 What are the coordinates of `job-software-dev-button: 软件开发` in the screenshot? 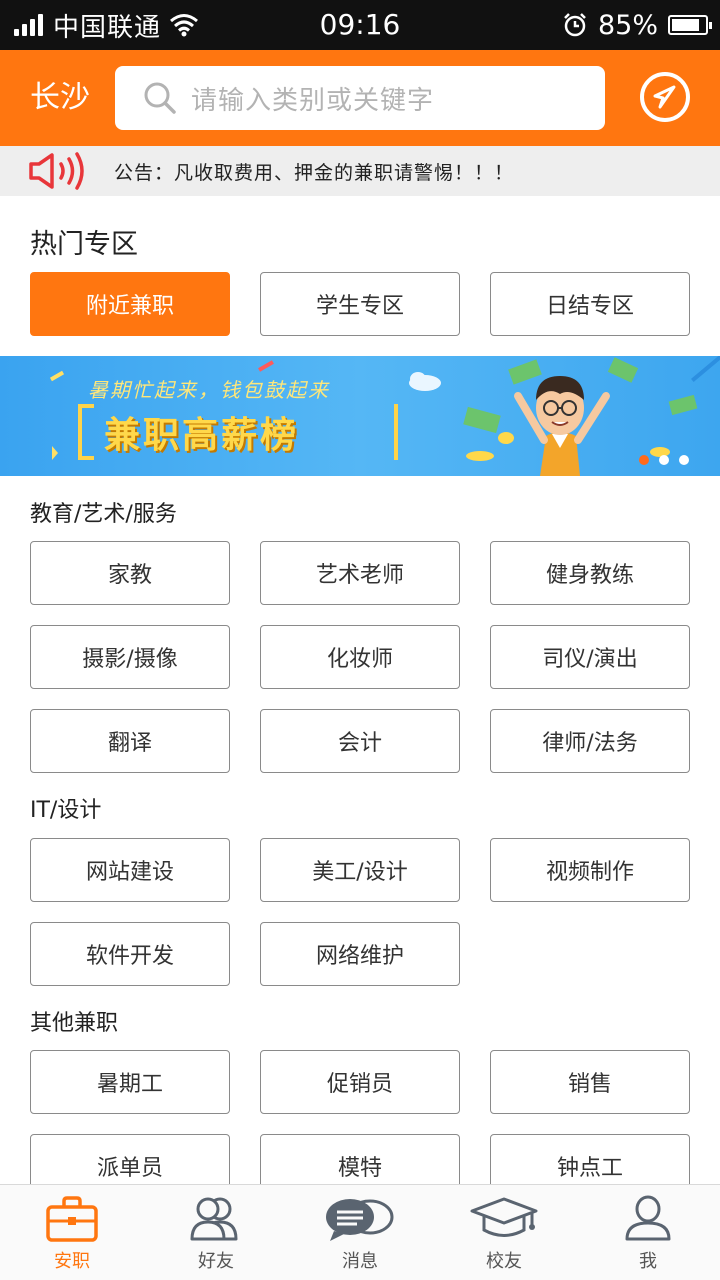 It's located at (130, 954).